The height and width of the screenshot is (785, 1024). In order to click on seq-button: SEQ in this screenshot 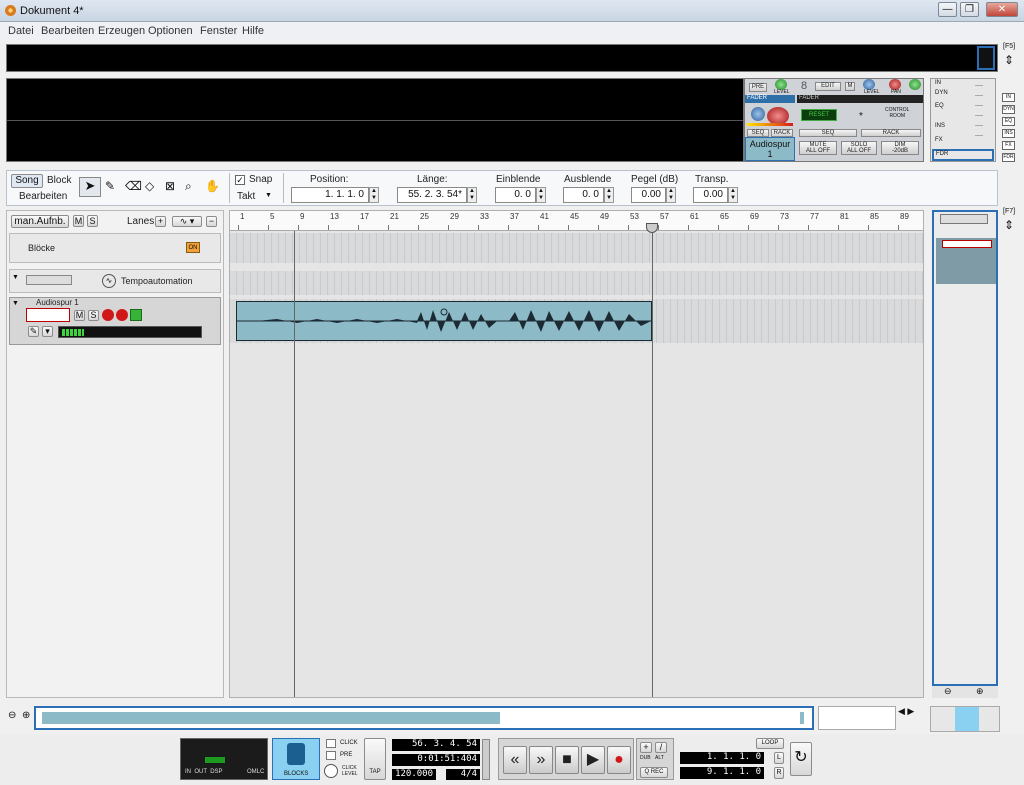, I will do `click(758, 133)`.